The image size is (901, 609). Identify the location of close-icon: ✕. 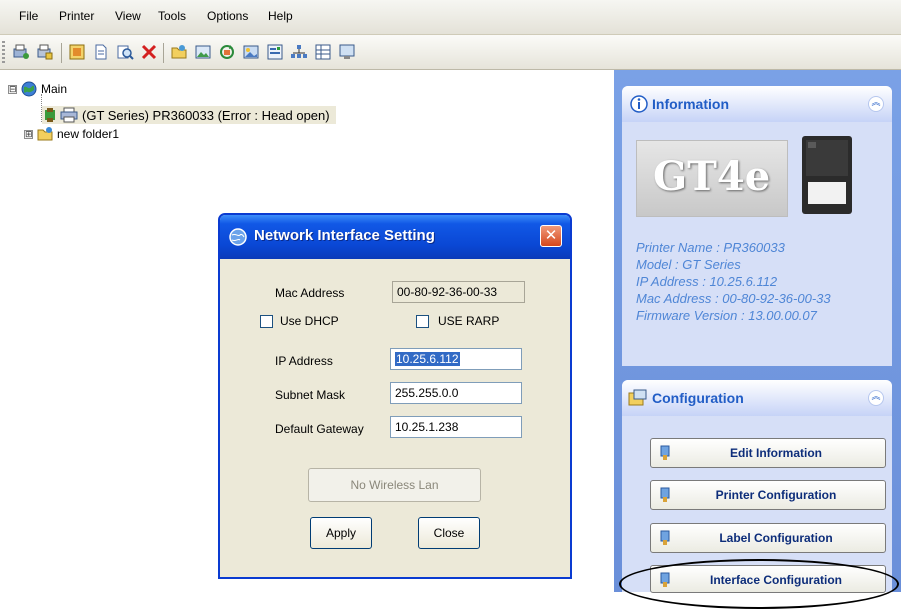
(551, 235).